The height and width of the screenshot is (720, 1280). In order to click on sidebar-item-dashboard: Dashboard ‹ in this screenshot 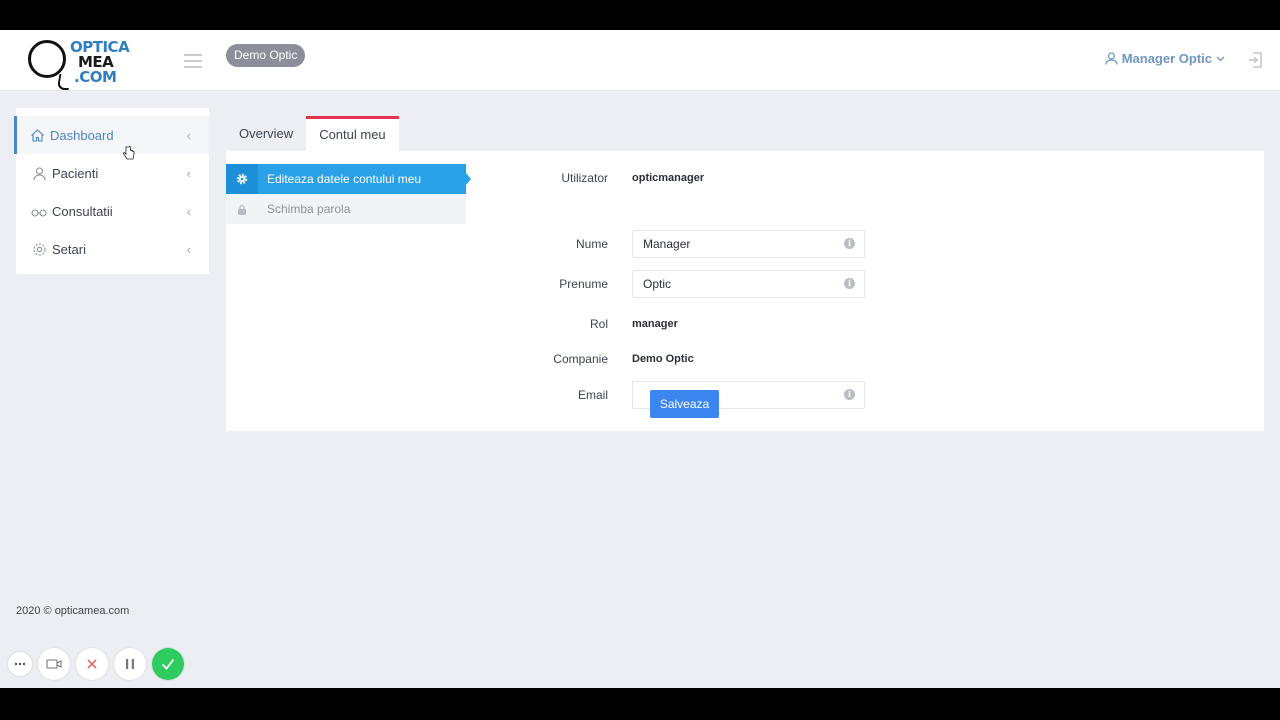, I will do `click(111, 135)`.